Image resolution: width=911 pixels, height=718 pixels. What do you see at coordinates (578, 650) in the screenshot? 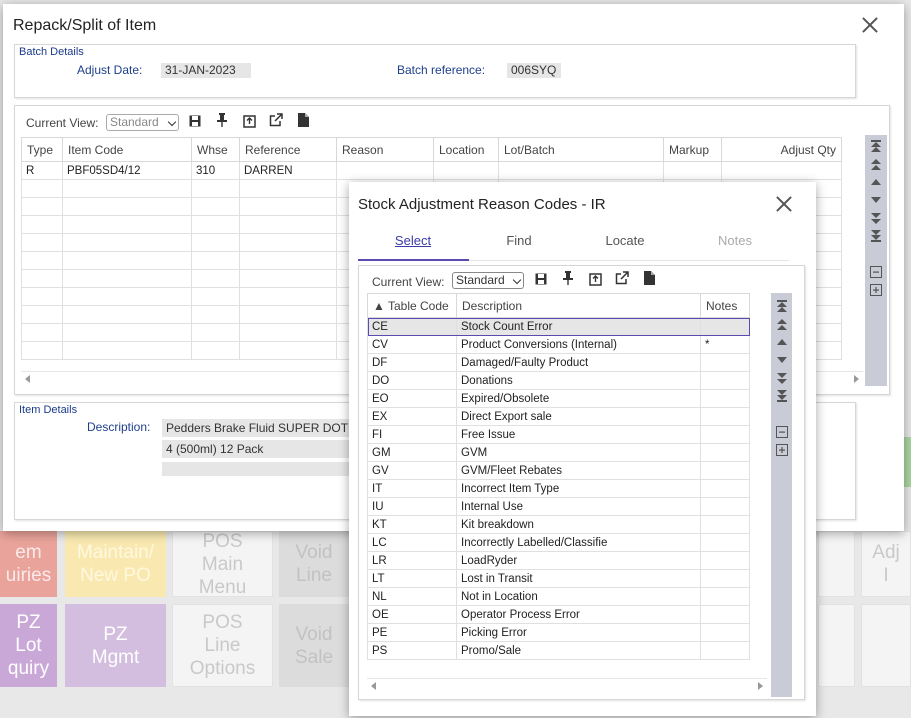
I see `cell-description: Promo/Sale` at bounding box center [578, 650].